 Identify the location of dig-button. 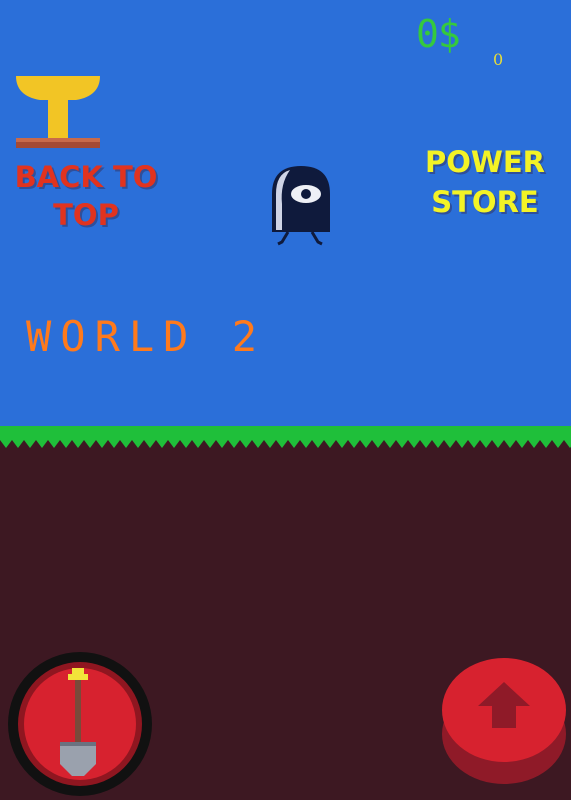
(80, 724).